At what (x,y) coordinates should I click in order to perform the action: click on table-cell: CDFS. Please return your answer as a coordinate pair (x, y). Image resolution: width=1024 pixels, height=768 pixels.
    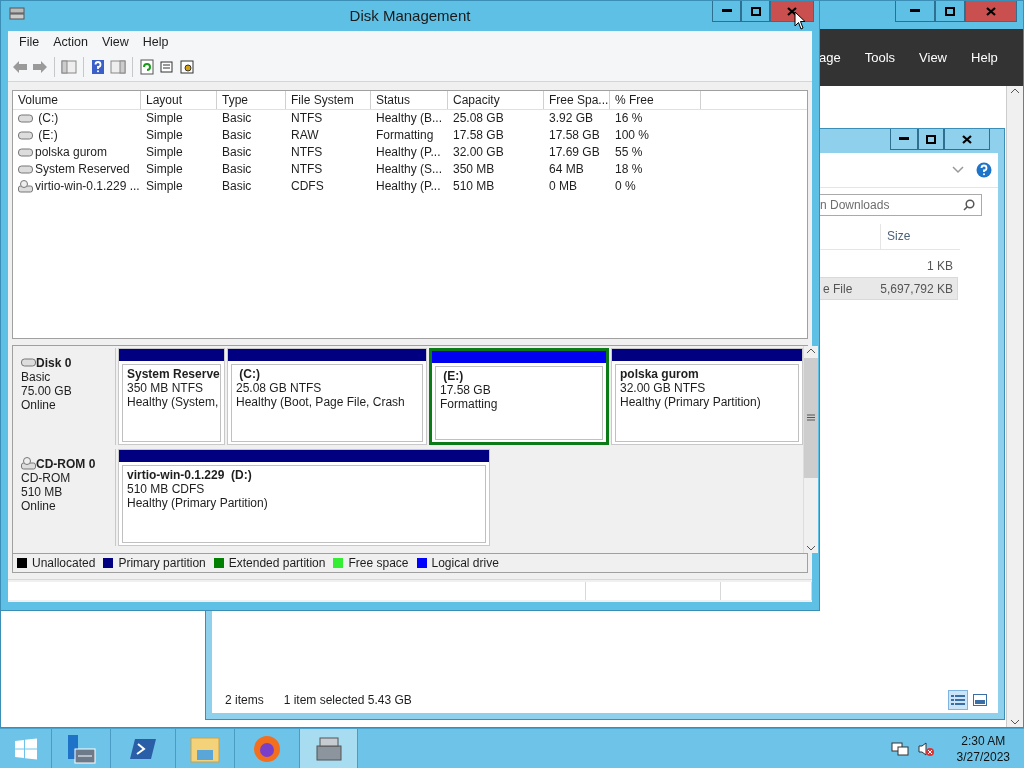
    Looking at the image, I should click on (307, 186).